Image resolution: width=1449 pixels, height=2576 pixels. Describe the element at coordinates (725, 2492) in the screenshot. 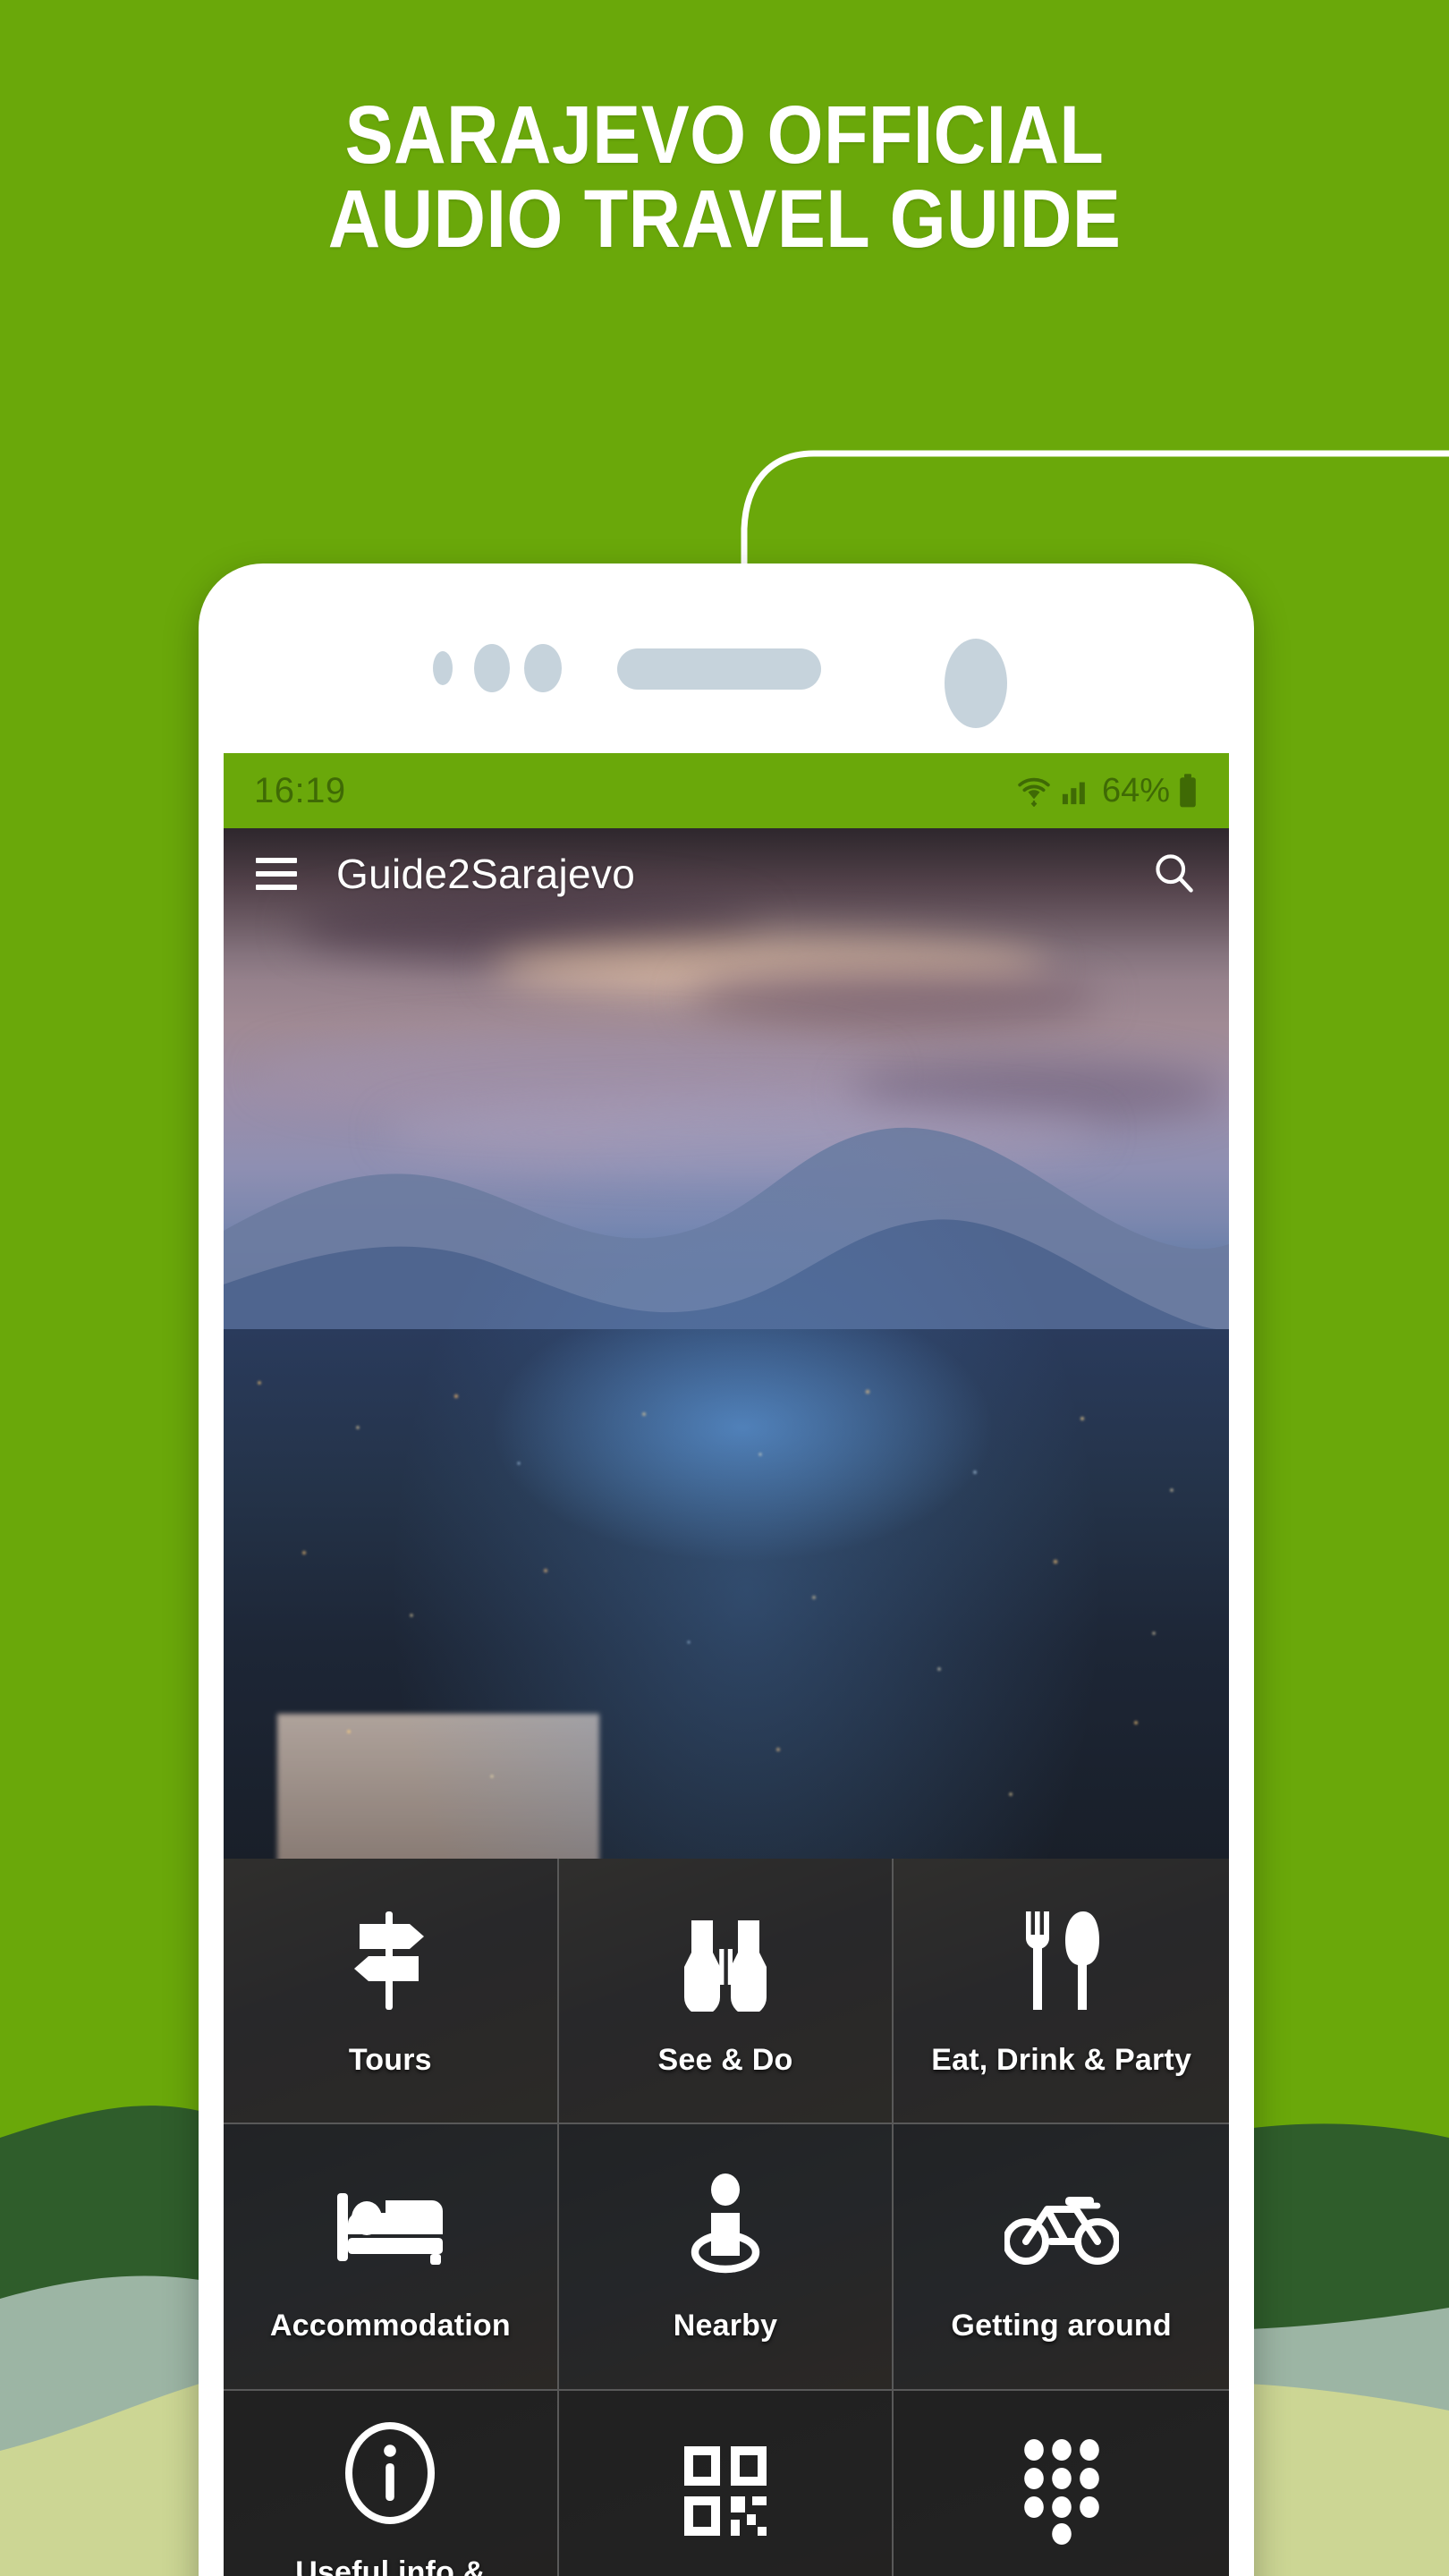

I see `qr-code-icon` at that location.